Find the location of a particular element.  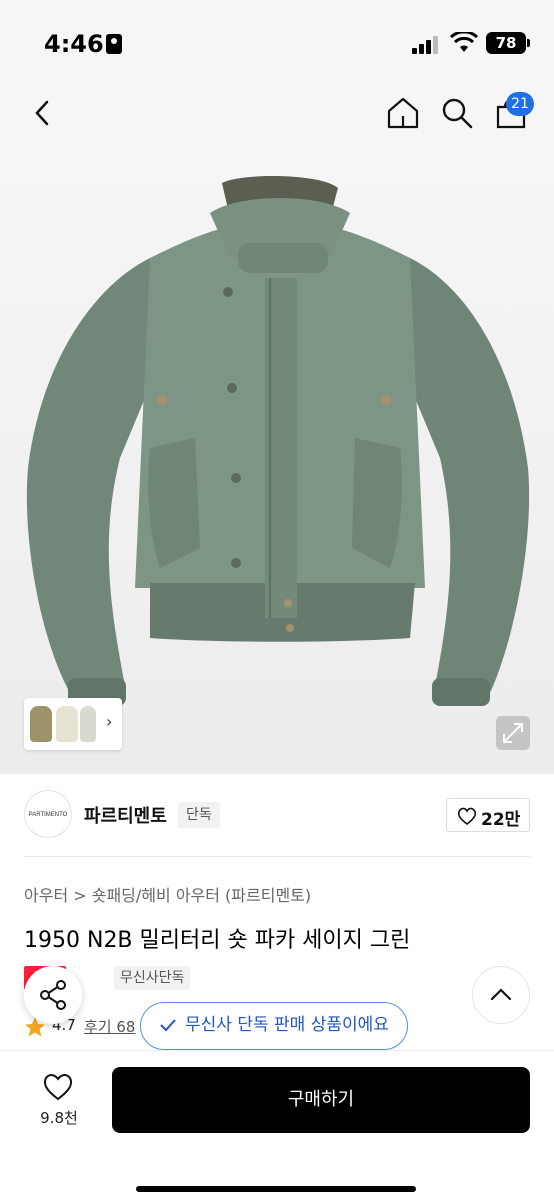

brand-row: PARTIMENTO 파르티멘토 단독 22만 is located at coordinates (277, 815).